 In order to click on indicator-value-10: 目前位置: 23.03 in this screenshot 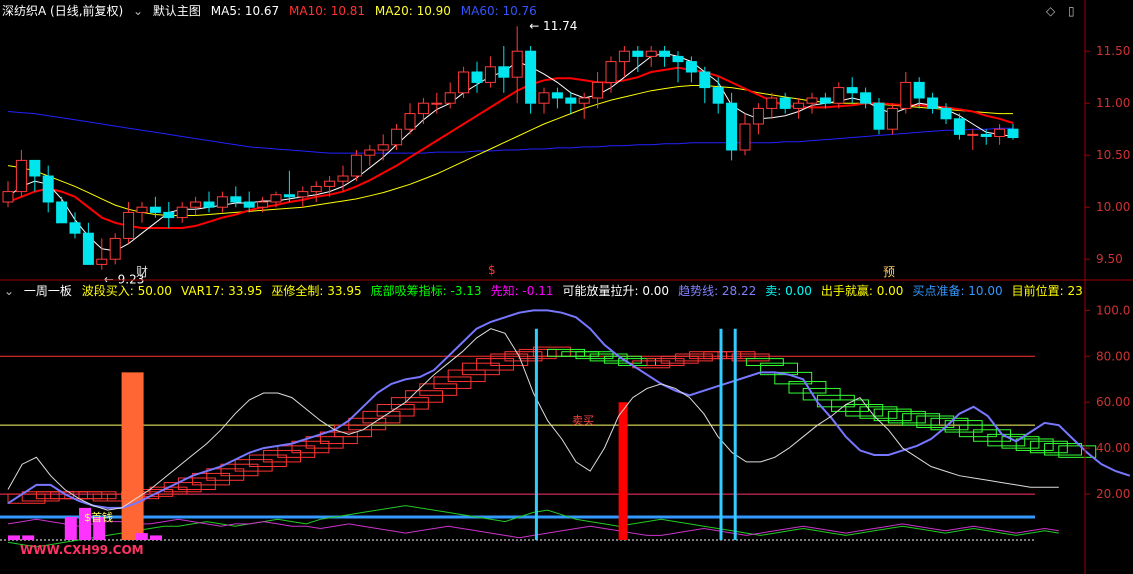, I will do `click(1047, 291)`.